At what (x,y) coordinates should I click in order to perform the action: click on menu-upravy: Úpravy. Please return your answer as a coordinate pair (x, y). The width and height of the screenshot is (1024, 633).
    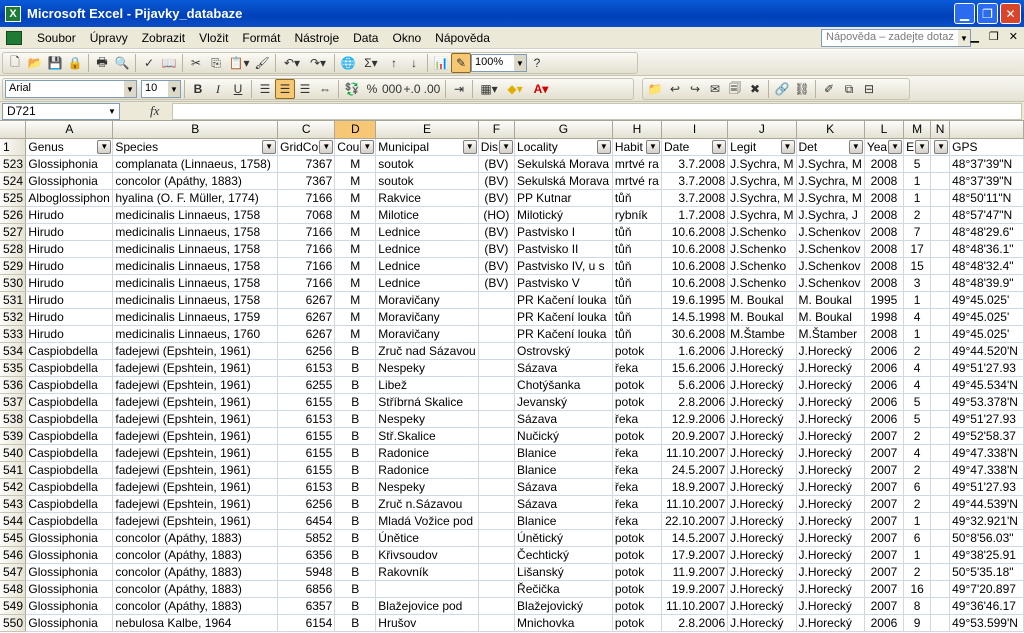
    Looking at the image, I should click on (109, 38).